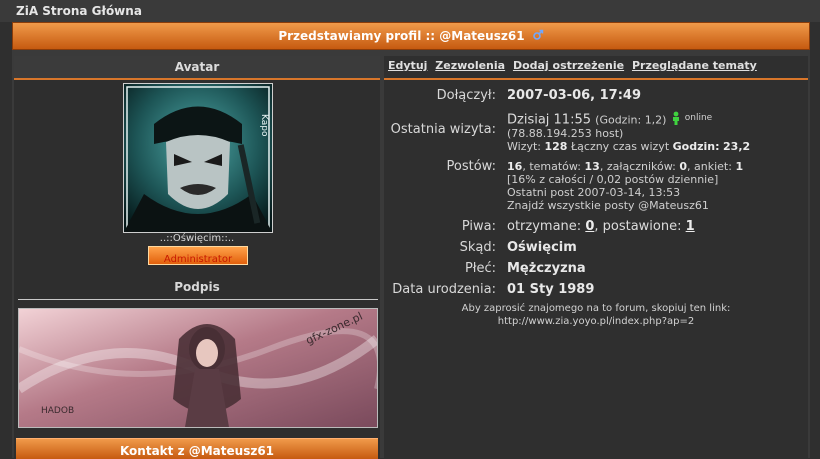  Describe the element at coordinates (737, 146) in the screenshot. I see `hours-value: 23,2` at that location.